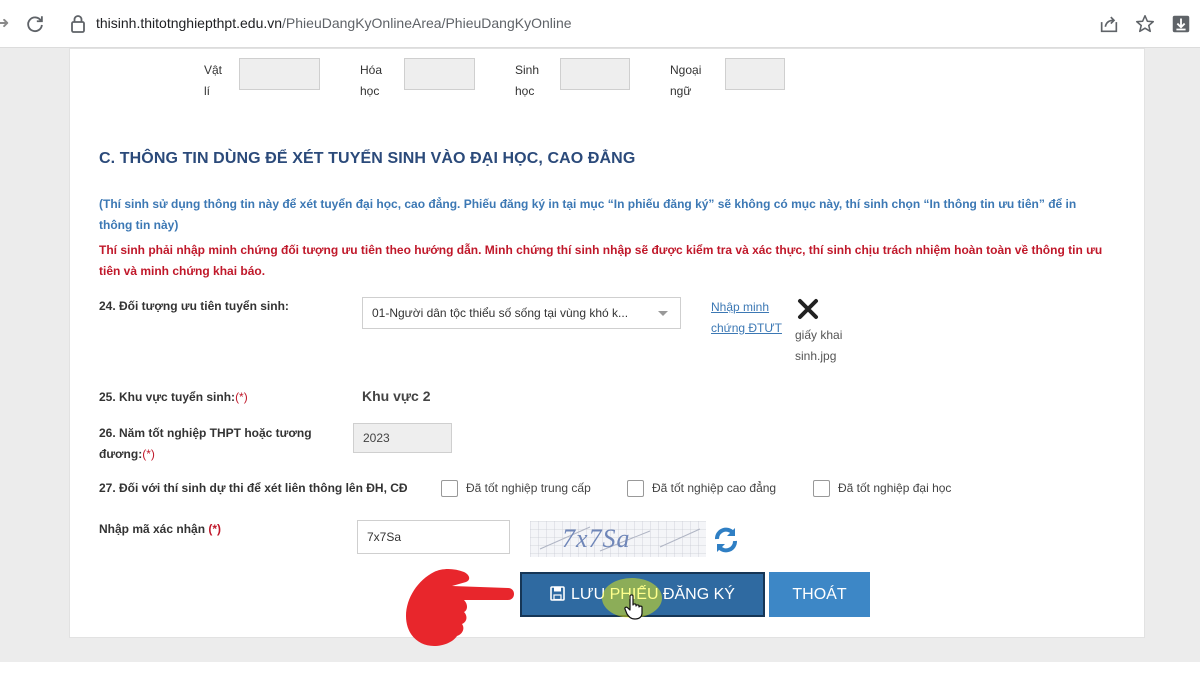  I want to click on enter-evidence-link-line: Nhập minh, so click(740, 307).